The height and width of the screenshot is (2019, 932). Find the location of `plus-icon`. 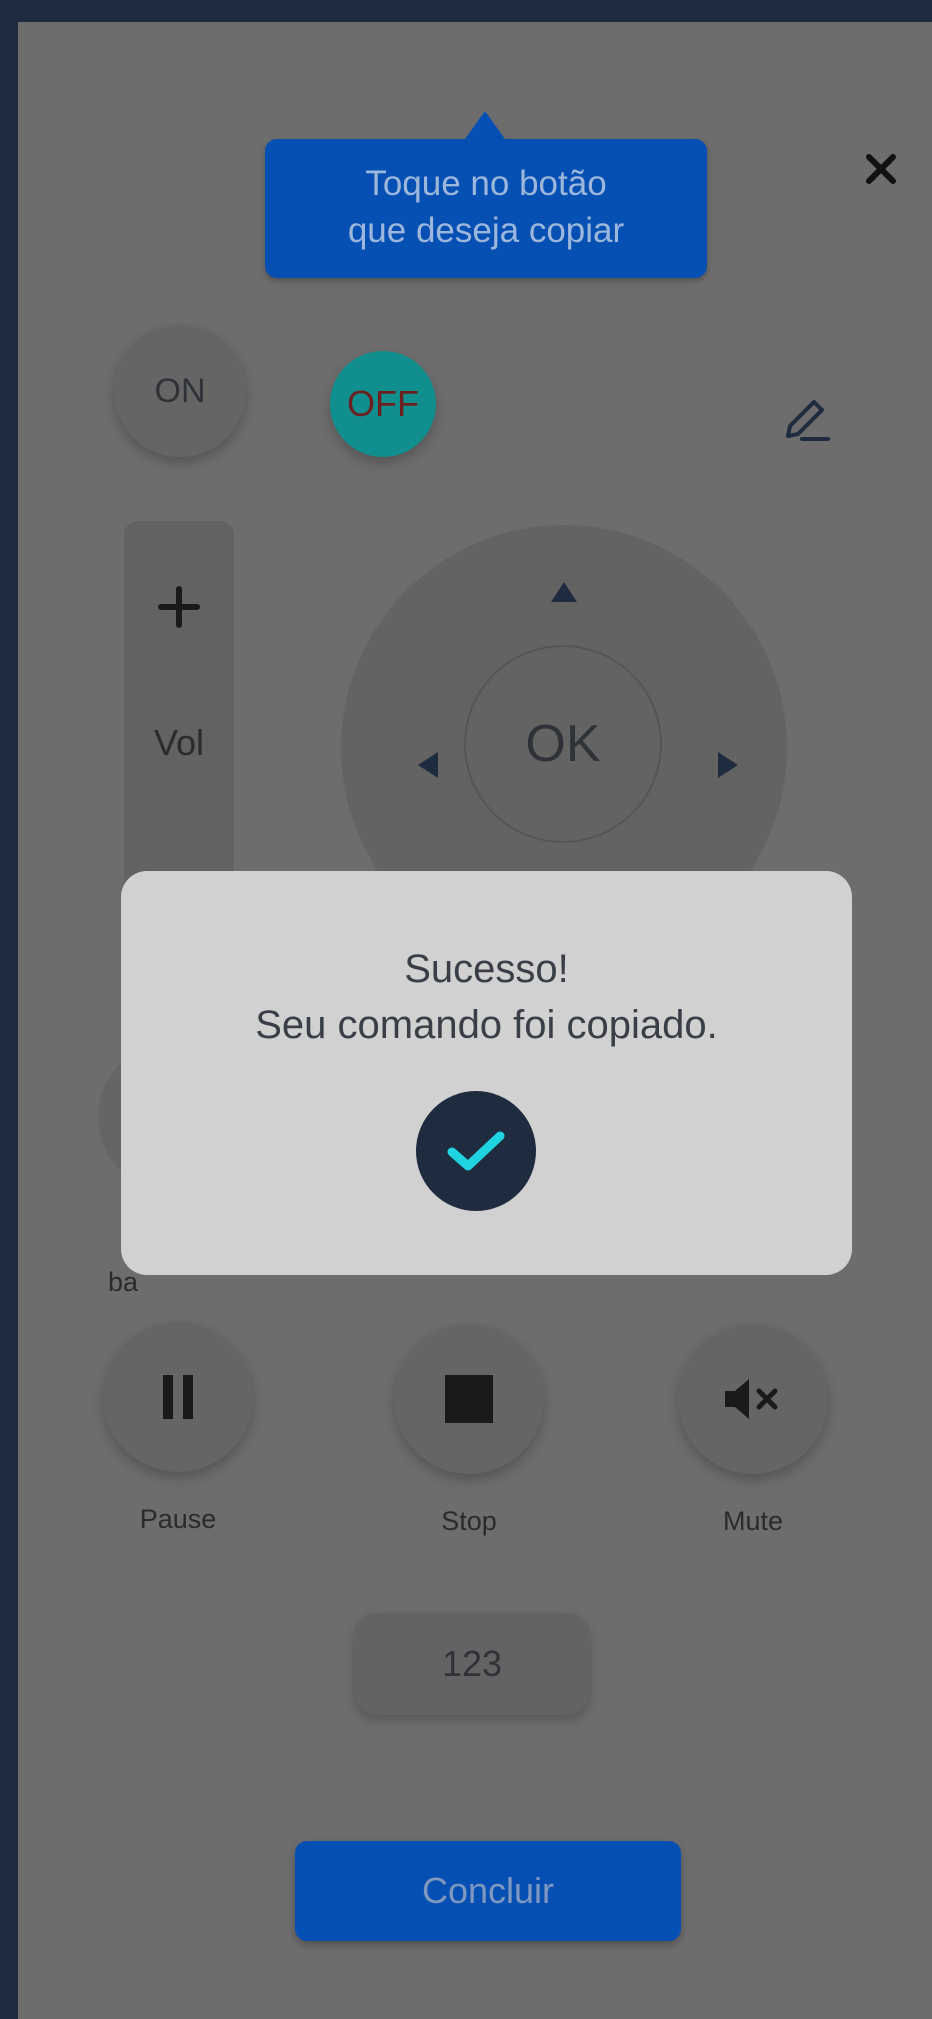

plus-icon is located at coordinates (179, 607).